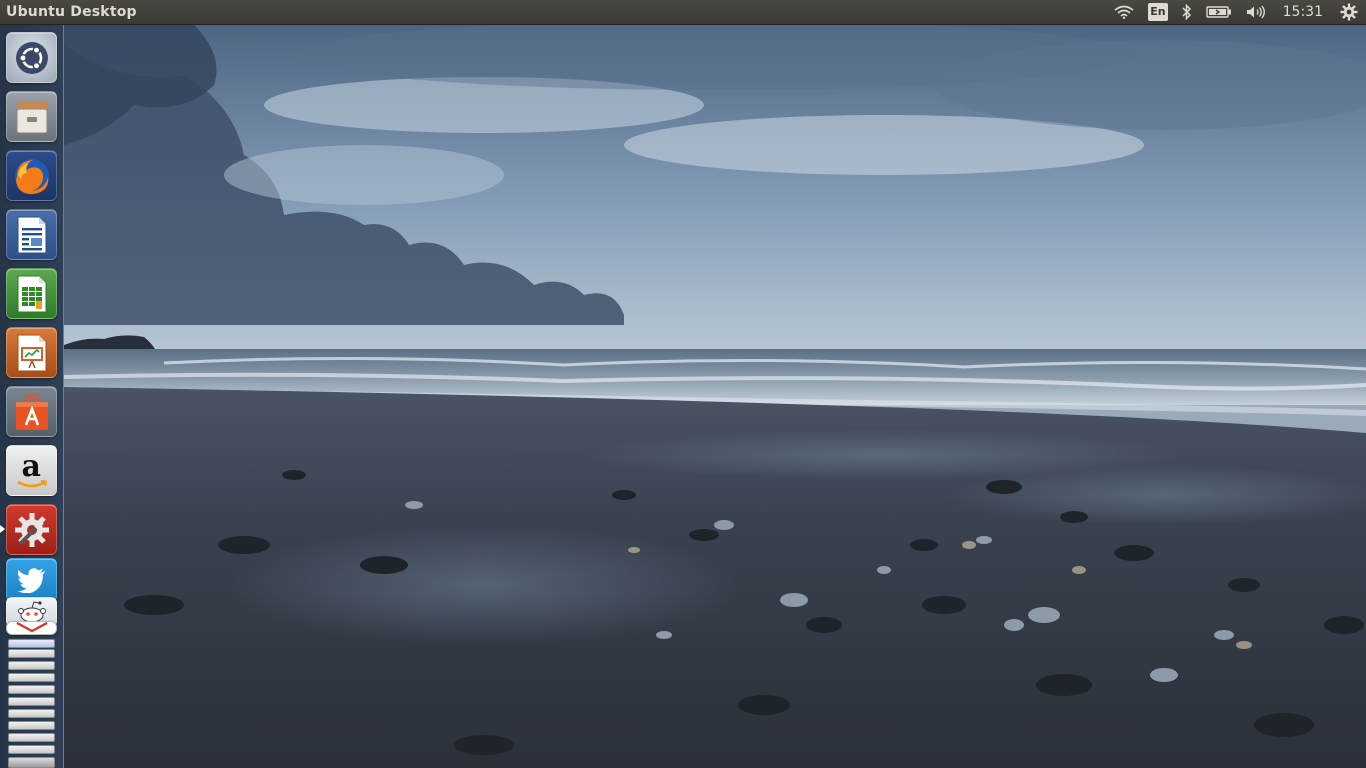  What do you see at coordinates (683, 12) in the screenshot?
I see `top-panel: Ubuntu Desktop En 15:31` at bounding box center [683, 12].